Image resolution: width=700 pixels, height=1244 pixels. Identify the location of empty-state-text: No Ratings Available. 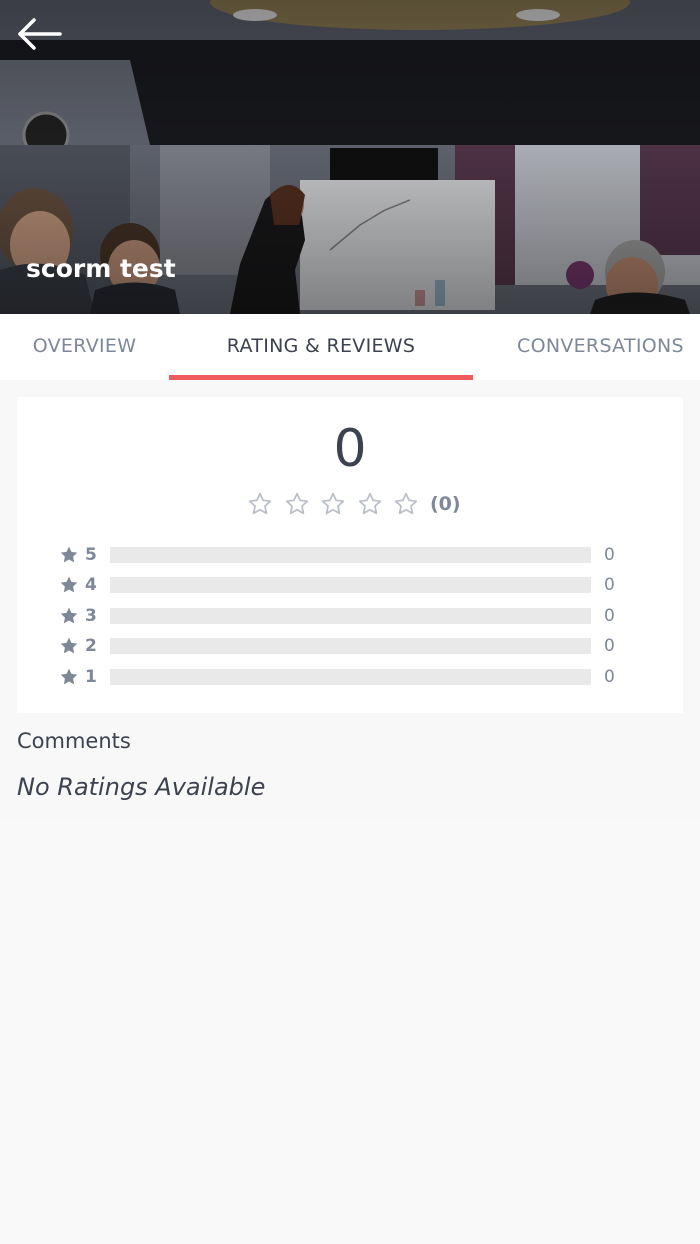
(141, 787).